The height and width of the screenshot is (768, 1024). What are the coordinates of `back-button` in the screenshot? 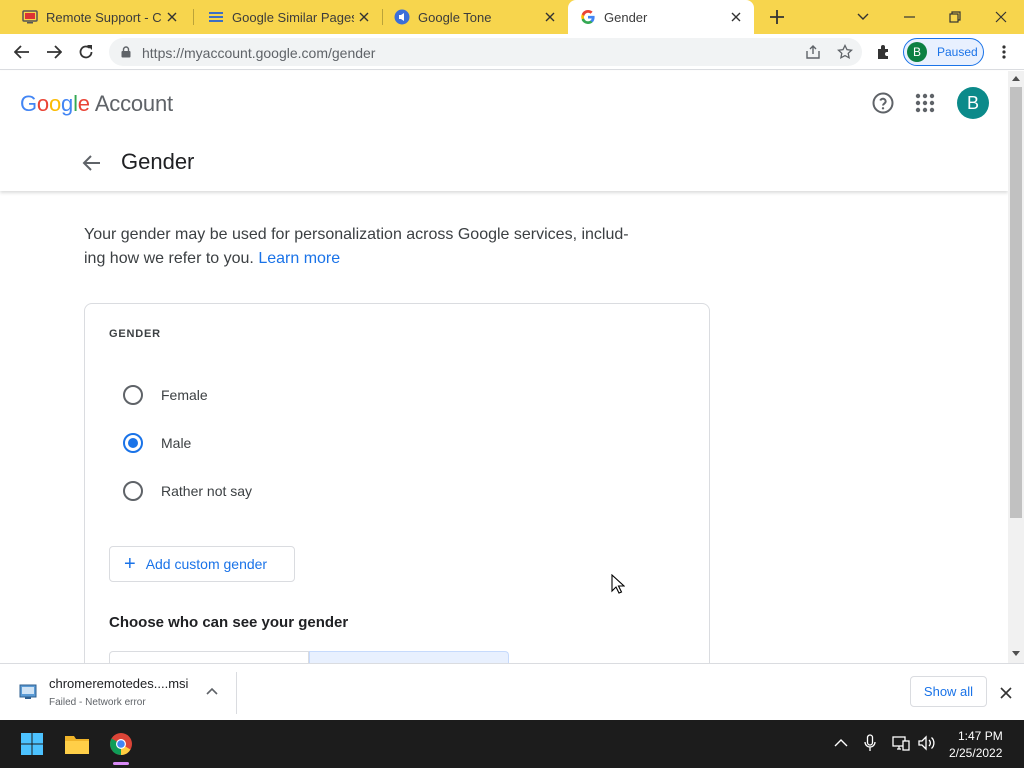 It's located at (22, 52).